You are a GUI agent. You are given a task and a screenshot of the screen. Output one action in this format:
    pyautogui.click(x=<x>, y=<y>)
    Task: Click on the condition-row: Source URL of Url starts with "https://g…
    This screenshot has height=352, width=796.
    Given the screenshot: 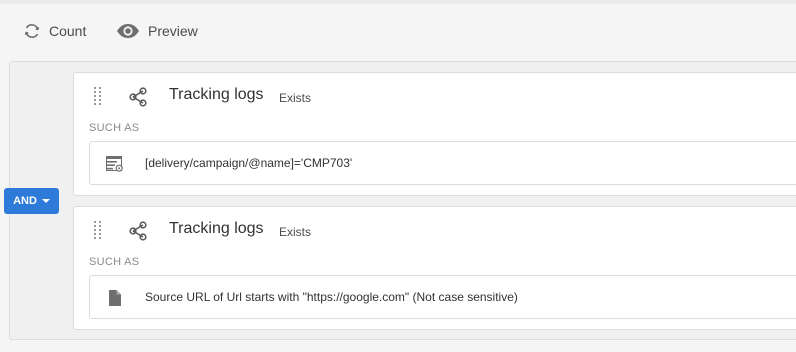 What is the action you would take?
    pyautogui.click(x=442, y=297)
    